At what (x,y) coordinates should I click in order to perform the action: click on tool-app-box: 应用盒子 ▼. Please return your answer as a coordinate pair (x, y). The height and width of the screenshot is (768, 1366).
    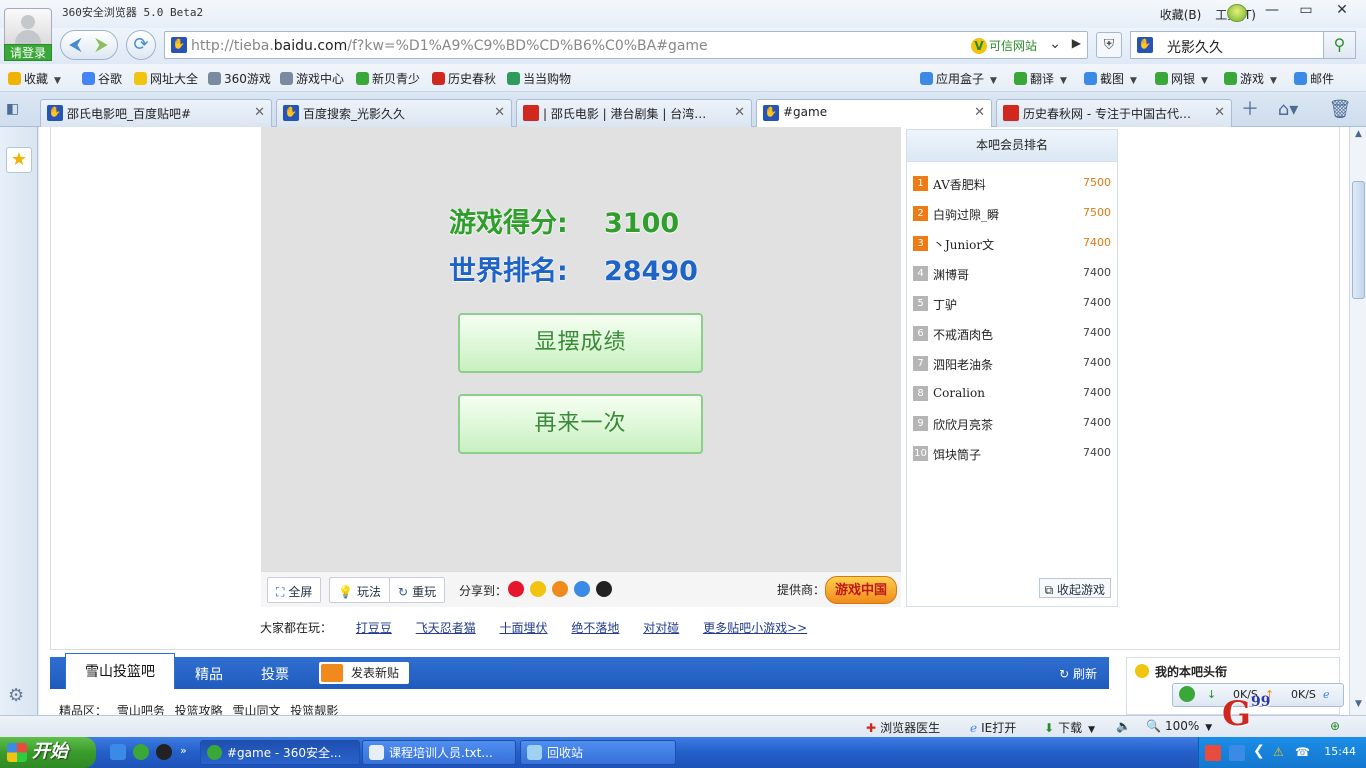
    Looking at the image, I should click on (958, 78).